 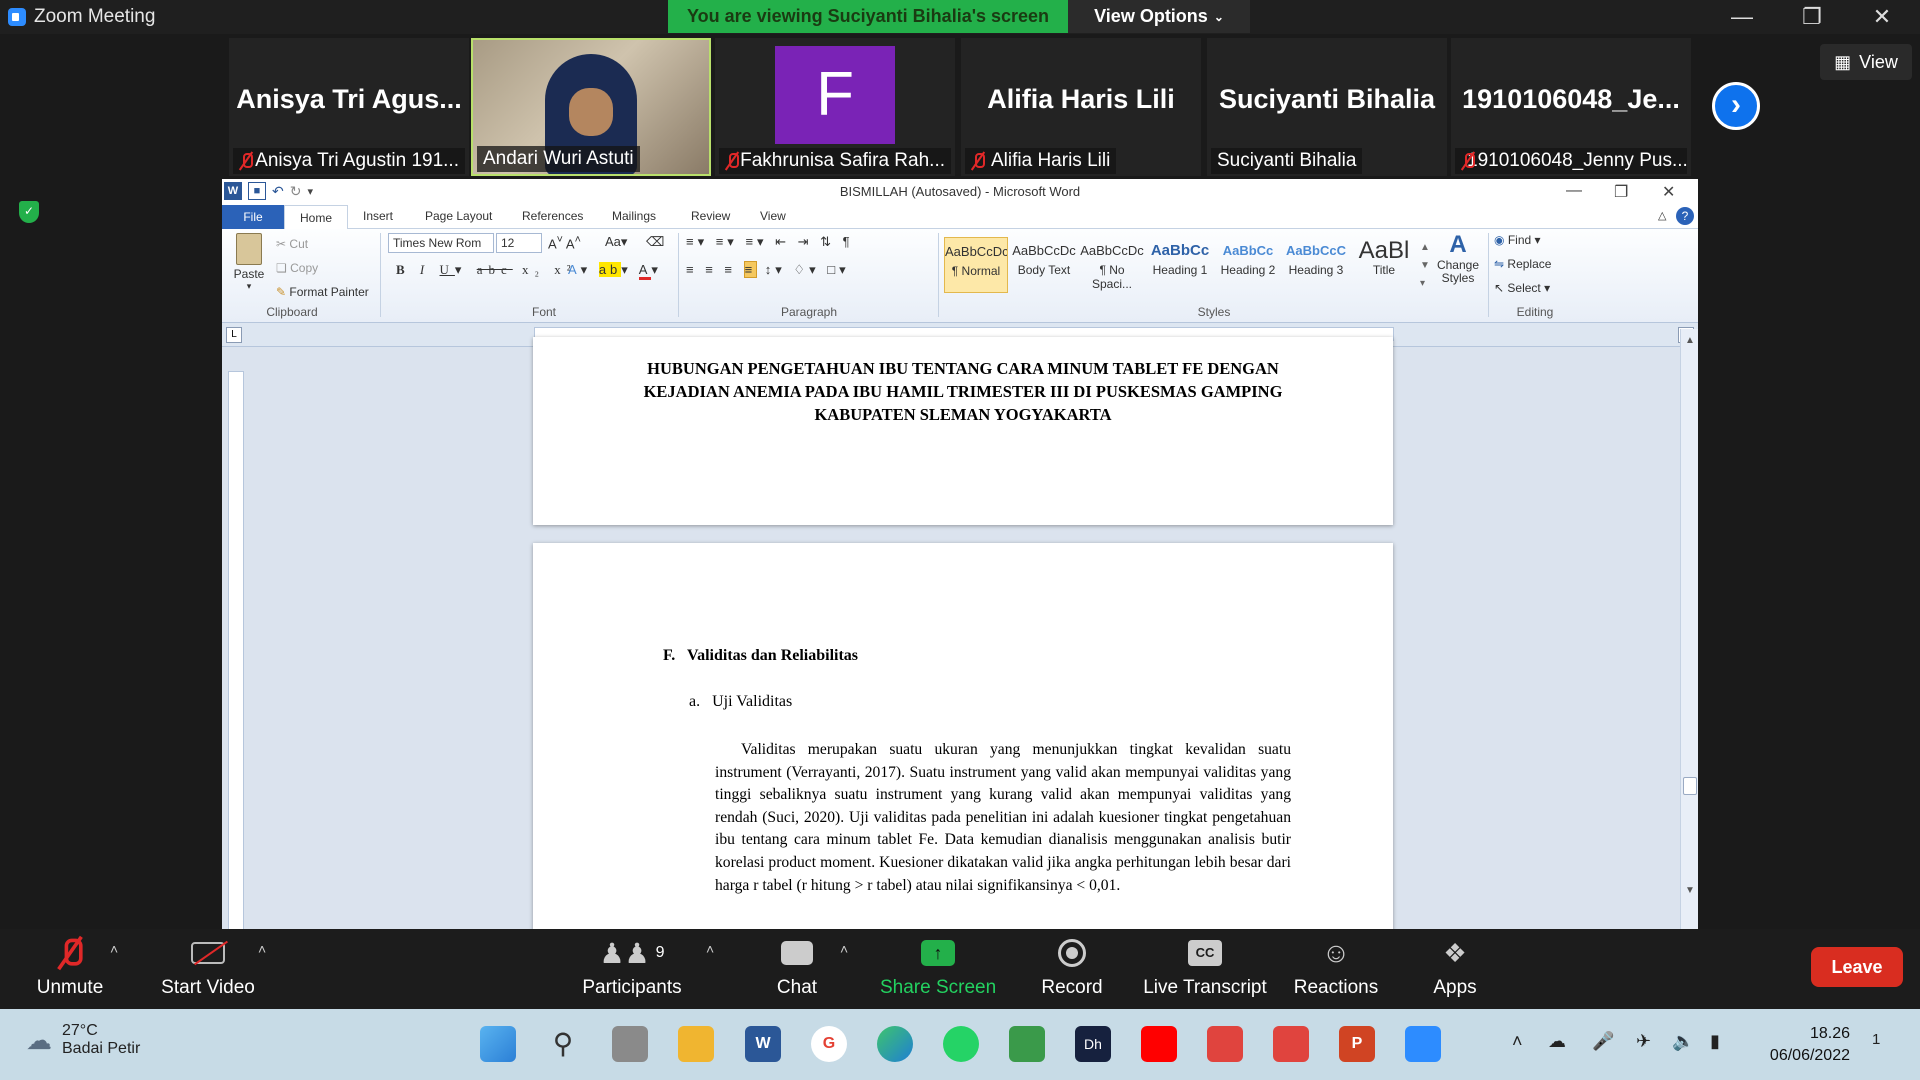 I want to click on notification-count: 1, so click(x=1876, y=1039).